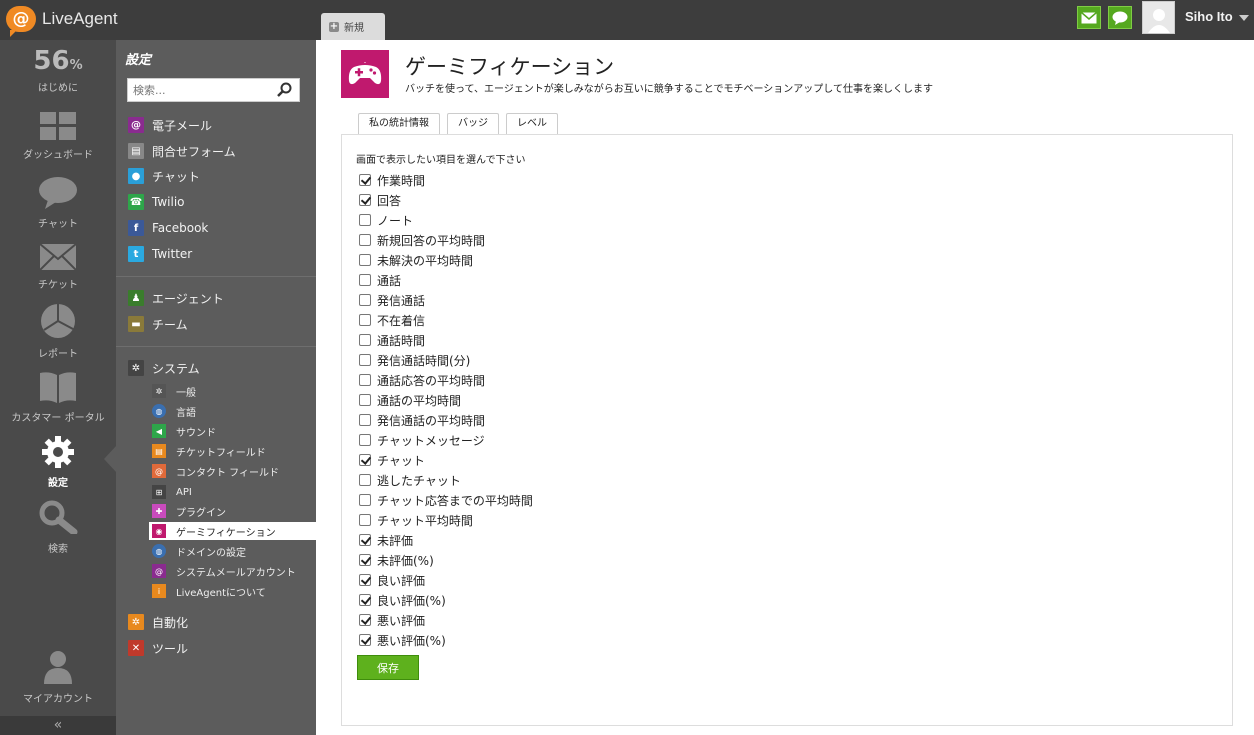 This screenshot has width=1254, height=735. I want to click on api-icon: ⊞, so click(159, 492).